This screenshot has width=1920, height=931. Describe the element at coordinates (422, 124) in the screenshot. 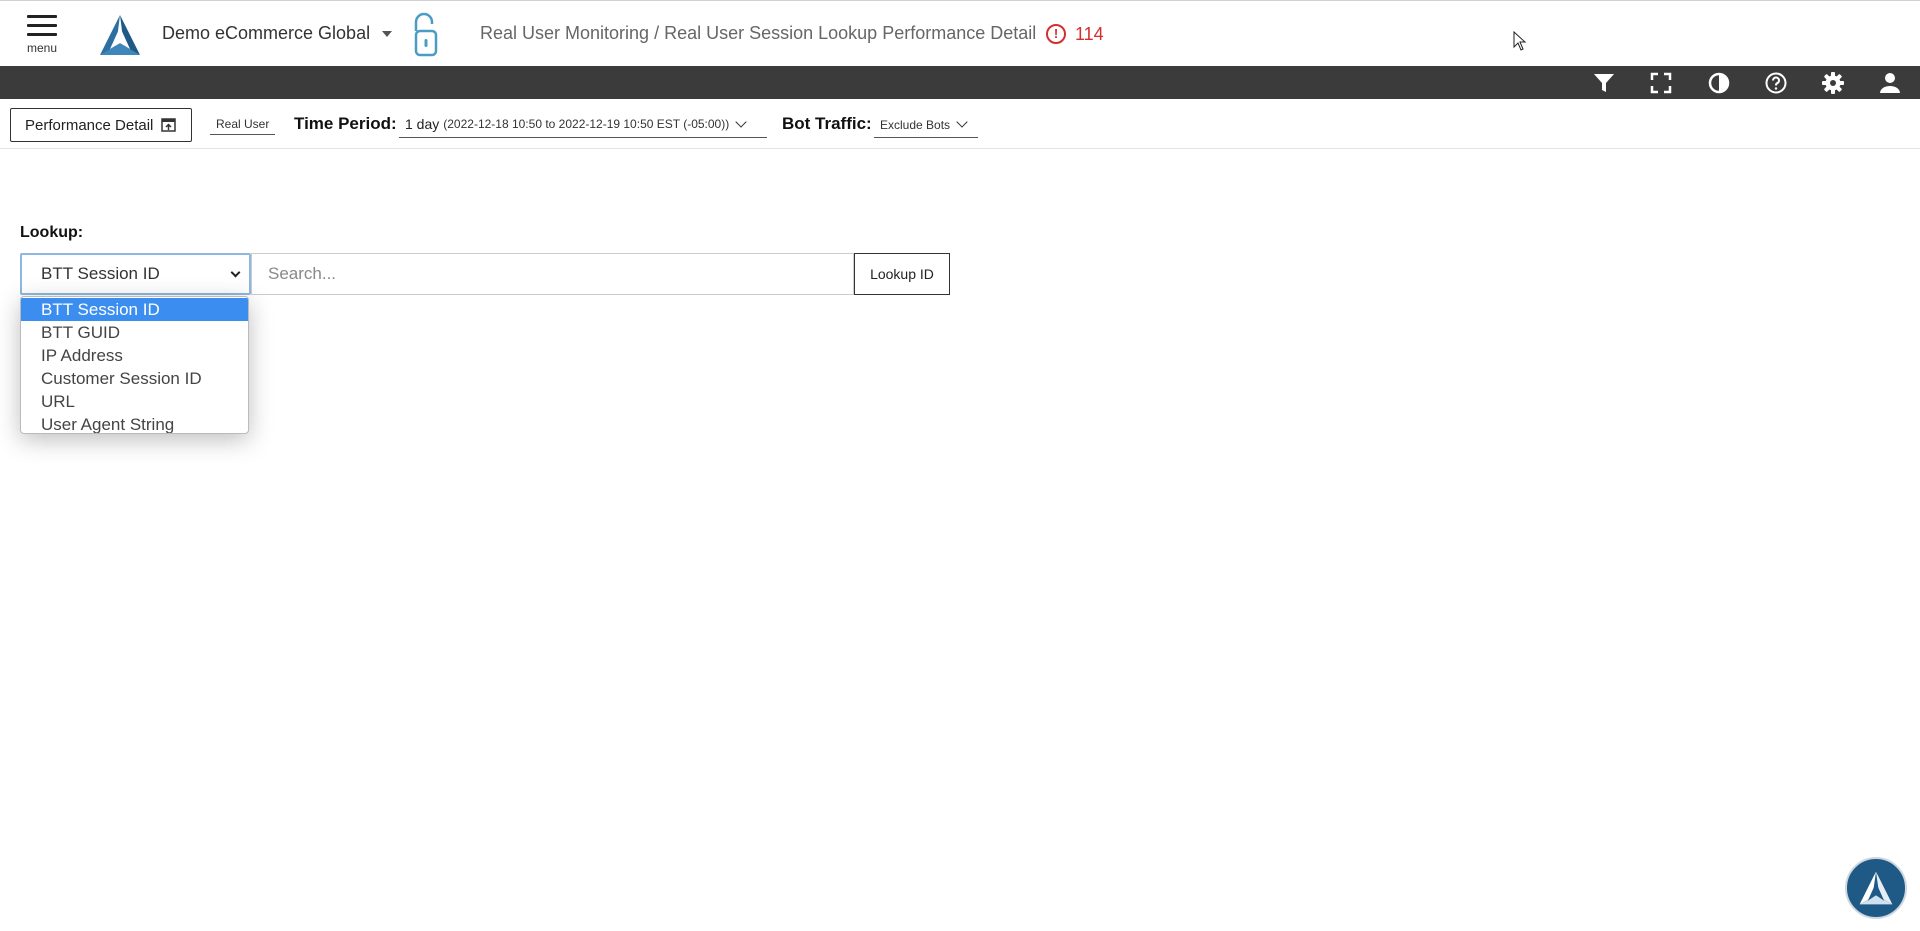

I see `time-period-value: 1 day` at that location.